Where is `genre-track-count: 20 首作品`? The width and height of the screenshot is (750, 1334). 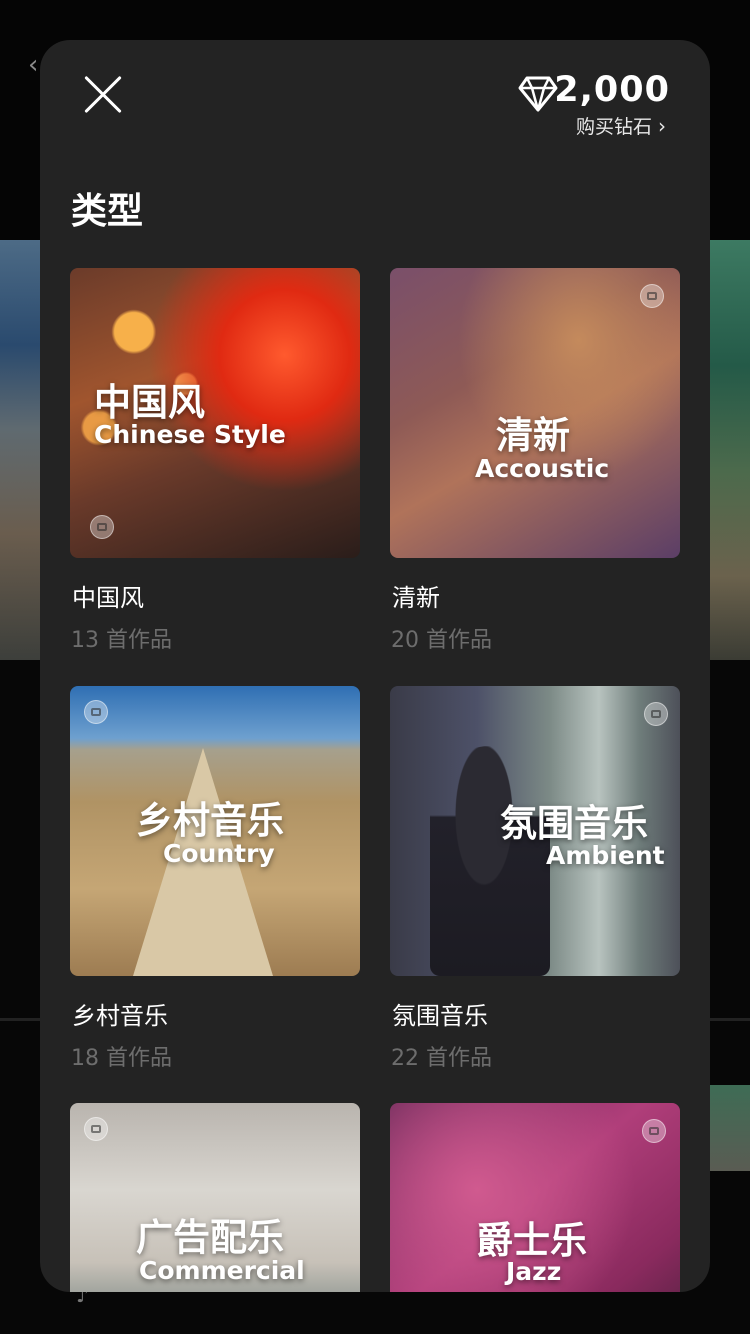 genre-track-count: 20 首作品 is located at coordinates (441, 640).